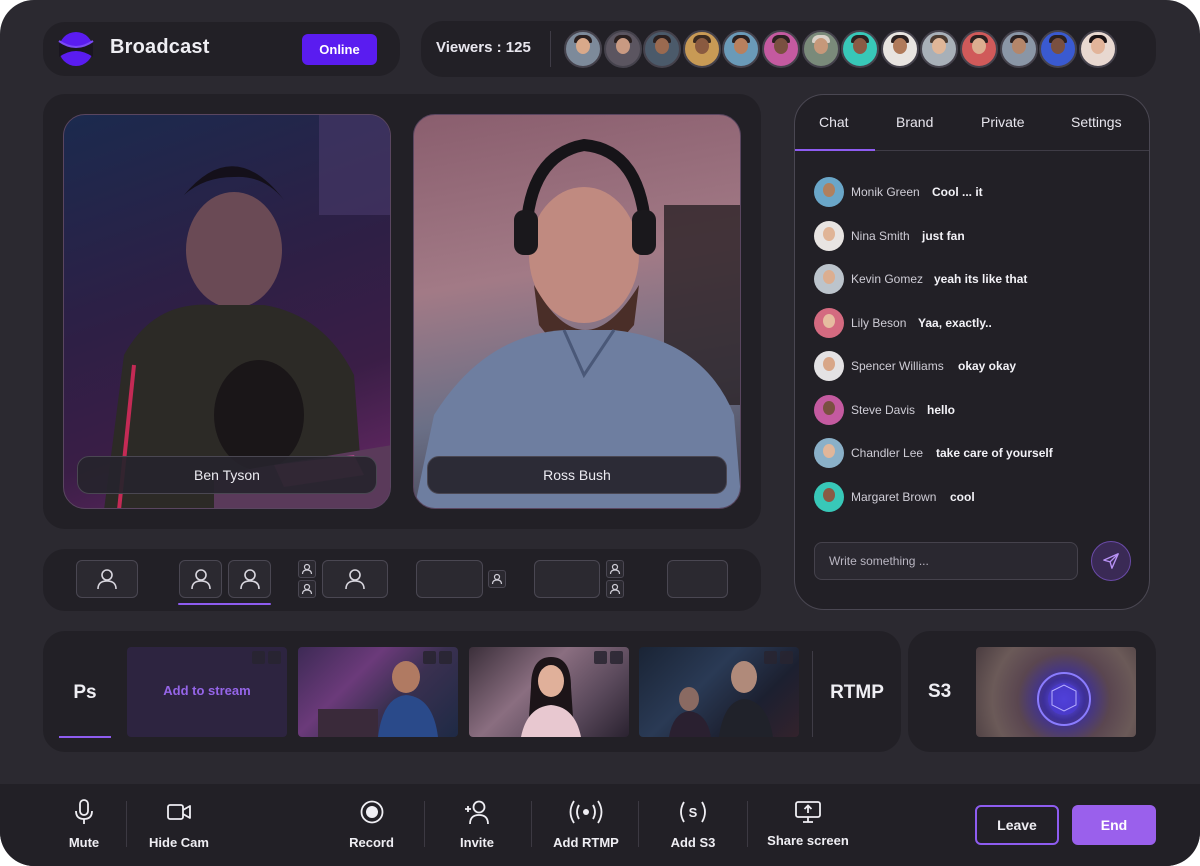  What do you see at coordinates (946, 561) in the screenshot?
I see `chat-message-input` at bounding box center [946, 561].